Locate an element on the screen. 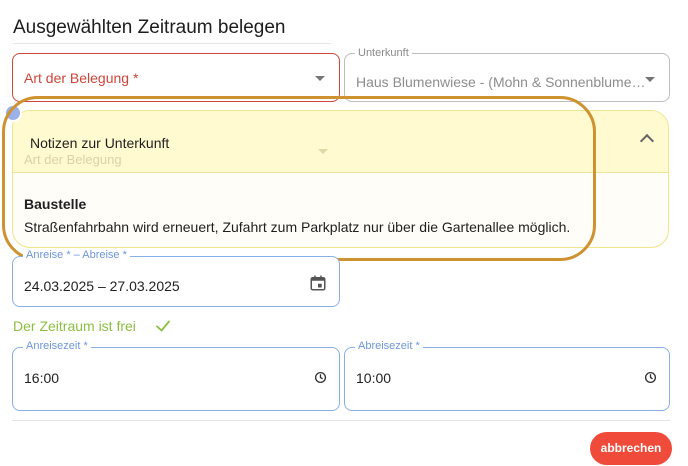 The width and height of the screenshot is (688, 466). notes-header: Notizen zur Unterkunft Art der Belegung is located at coordinates (340, 142).